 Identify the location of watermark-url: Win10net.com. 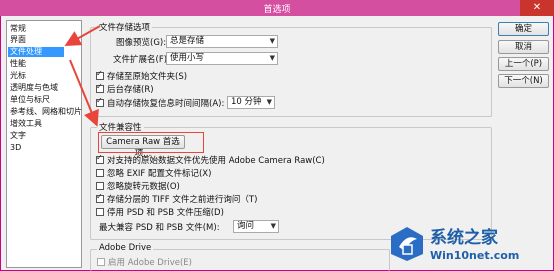
(475, 255).